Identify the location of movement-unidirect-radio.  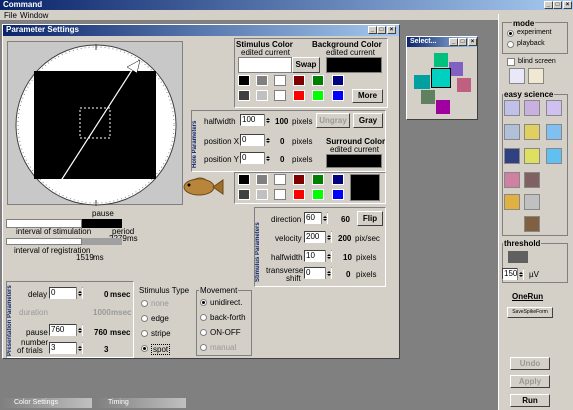
(203, 302).